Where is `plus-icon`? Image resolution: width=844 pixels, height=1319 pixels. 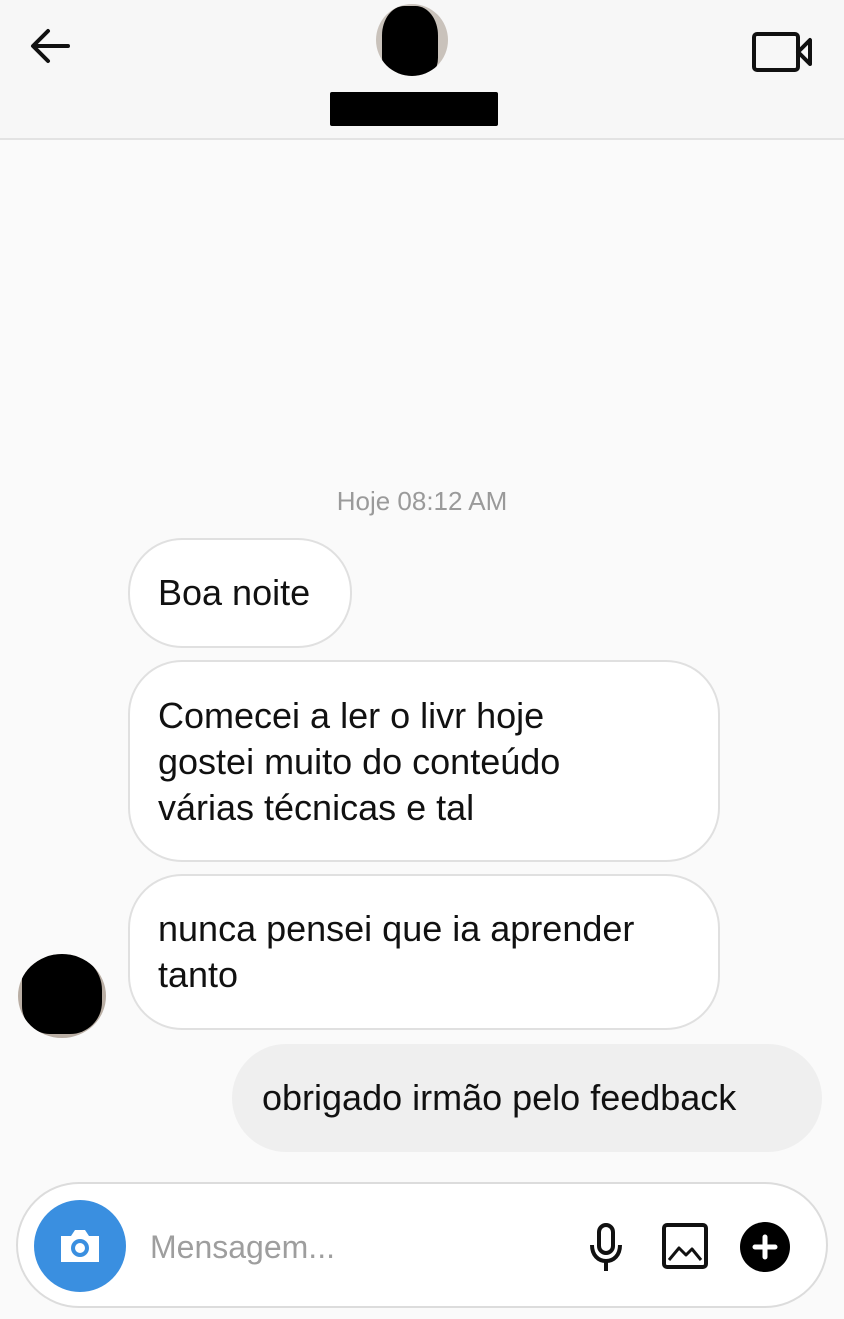
plus-icon is located at coordinates (765, 1247).